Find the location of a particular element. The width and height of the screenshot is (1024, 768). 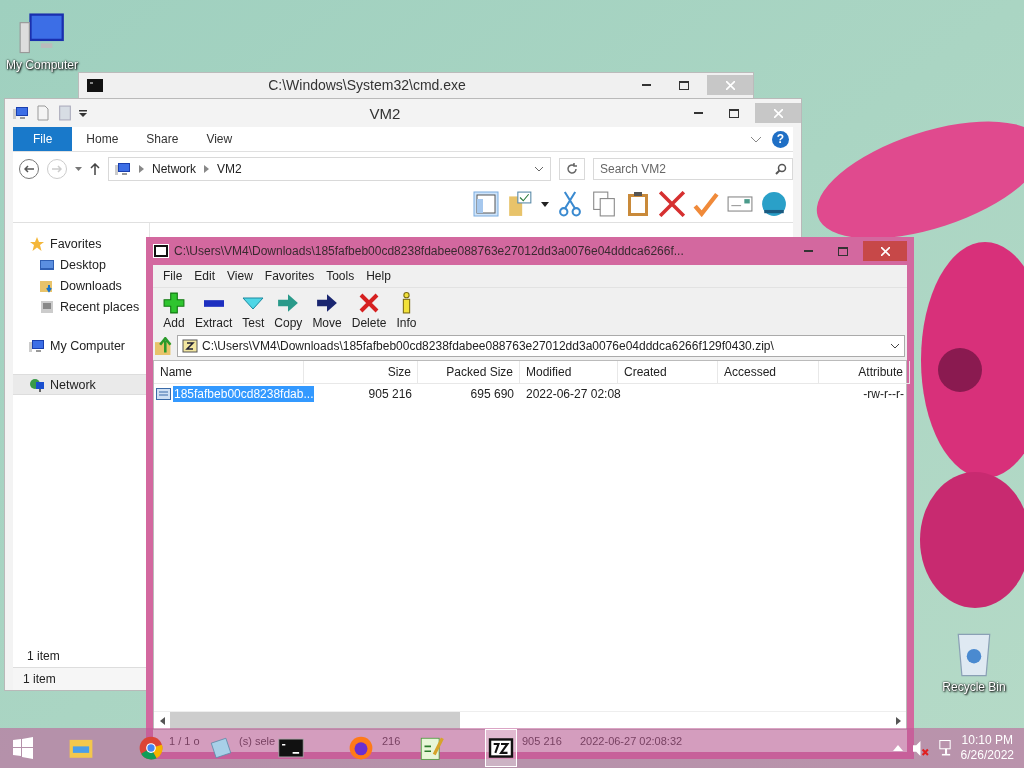

caret-icon is located at coordinates (897, 748).